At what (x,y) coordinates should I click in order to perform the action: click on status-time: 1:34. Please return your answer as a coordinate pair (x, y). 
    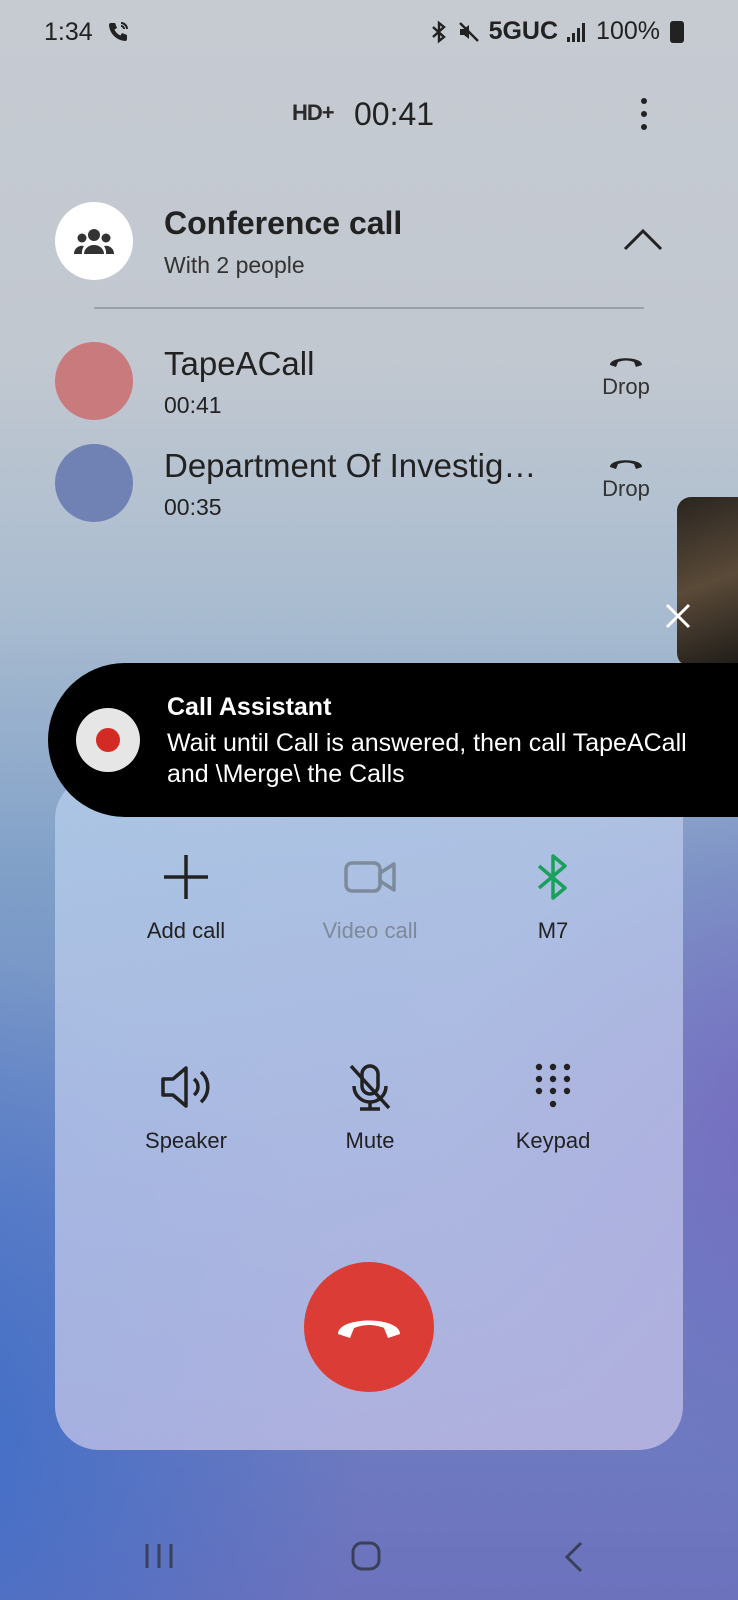
    Looking at the image, I should click on (68, 32).